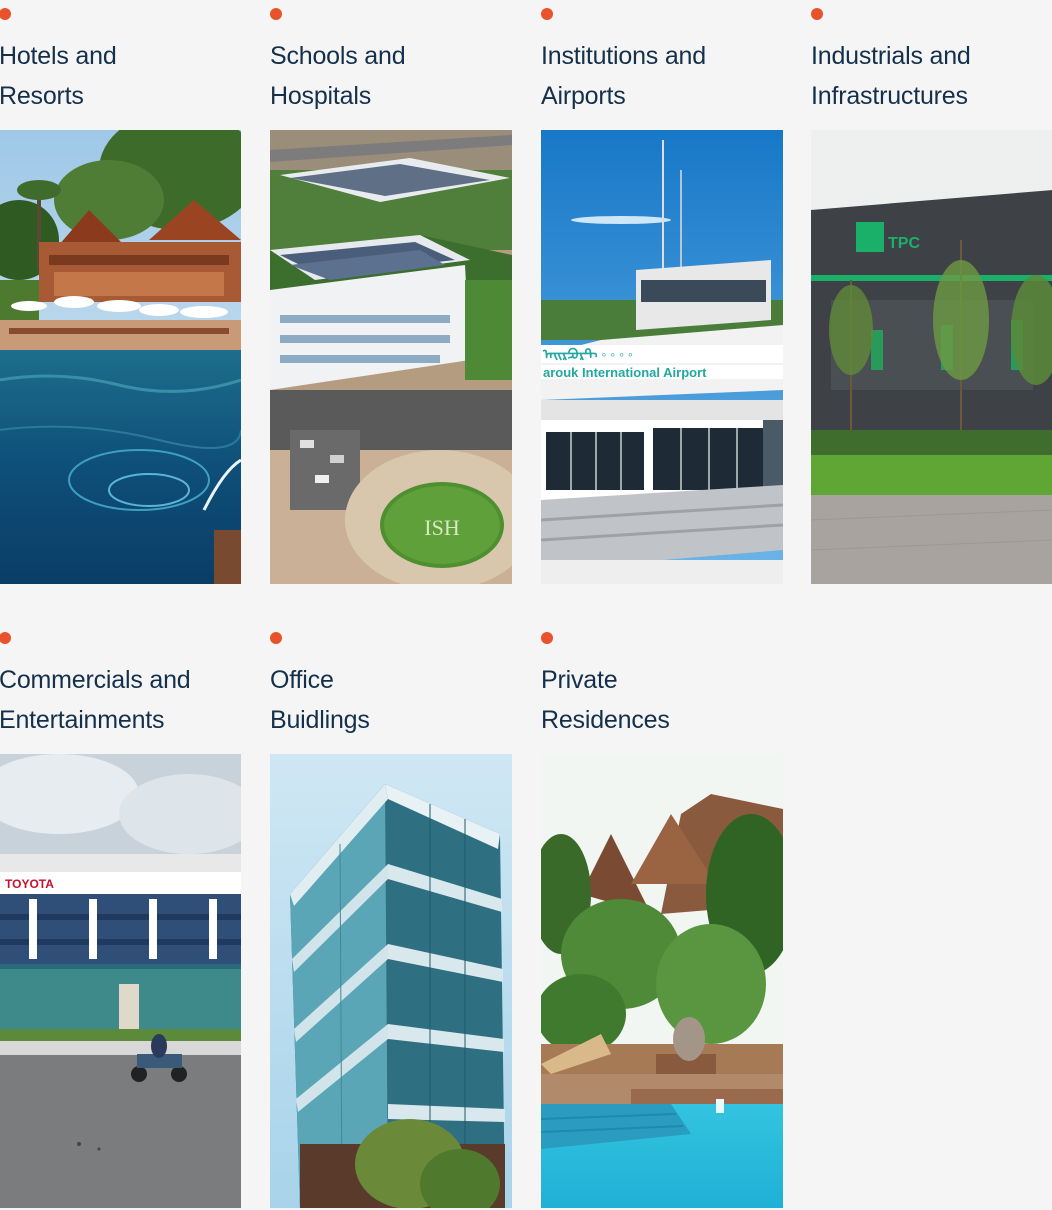 This screenshot has width=1052, height=1210. What do you see at coordinates (391, 357) in the screenshot?
I see `hospital-aerial-photo: ISH` at bounding box center [391, 357].